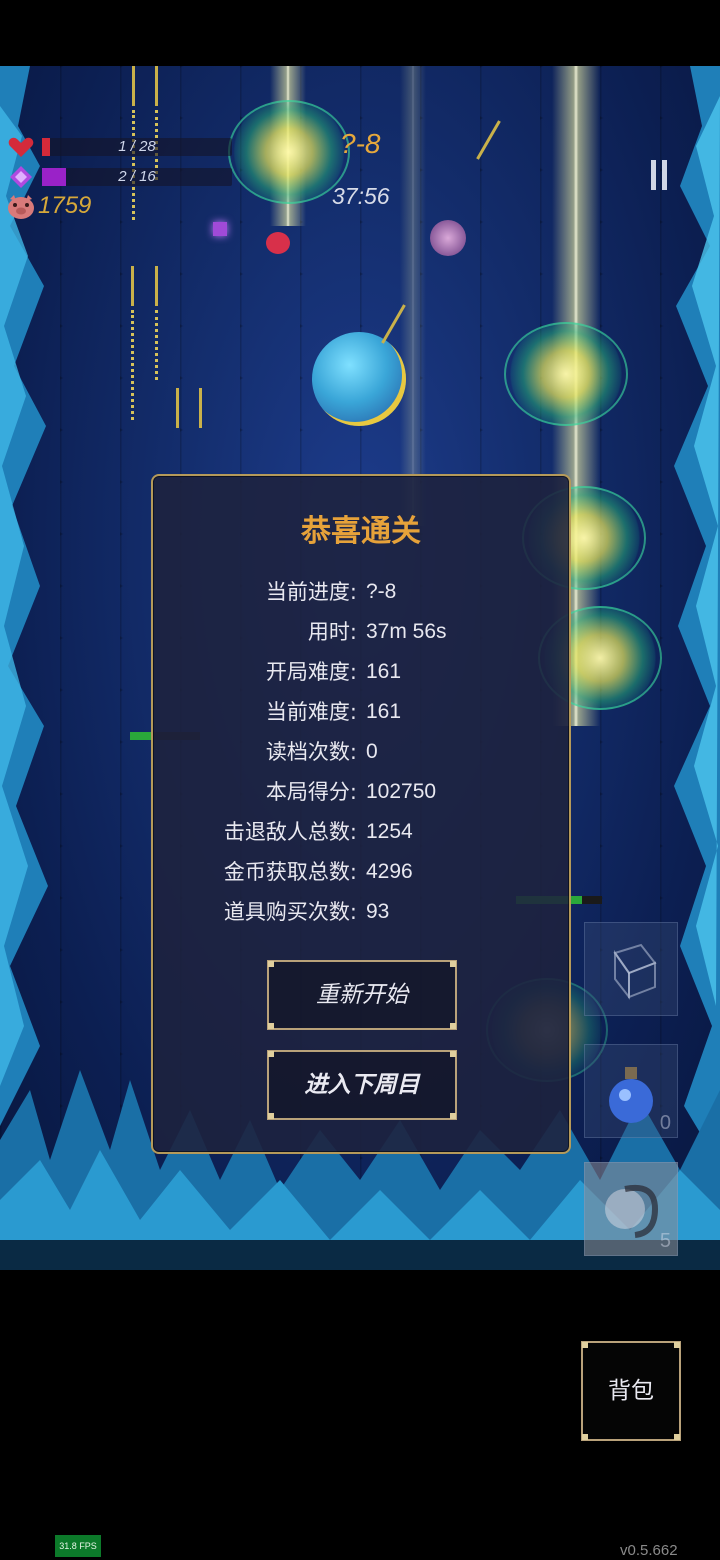 This screenshot has width=720, height=1560. I want to click on run-timer: 37:56, so click(361, 196).